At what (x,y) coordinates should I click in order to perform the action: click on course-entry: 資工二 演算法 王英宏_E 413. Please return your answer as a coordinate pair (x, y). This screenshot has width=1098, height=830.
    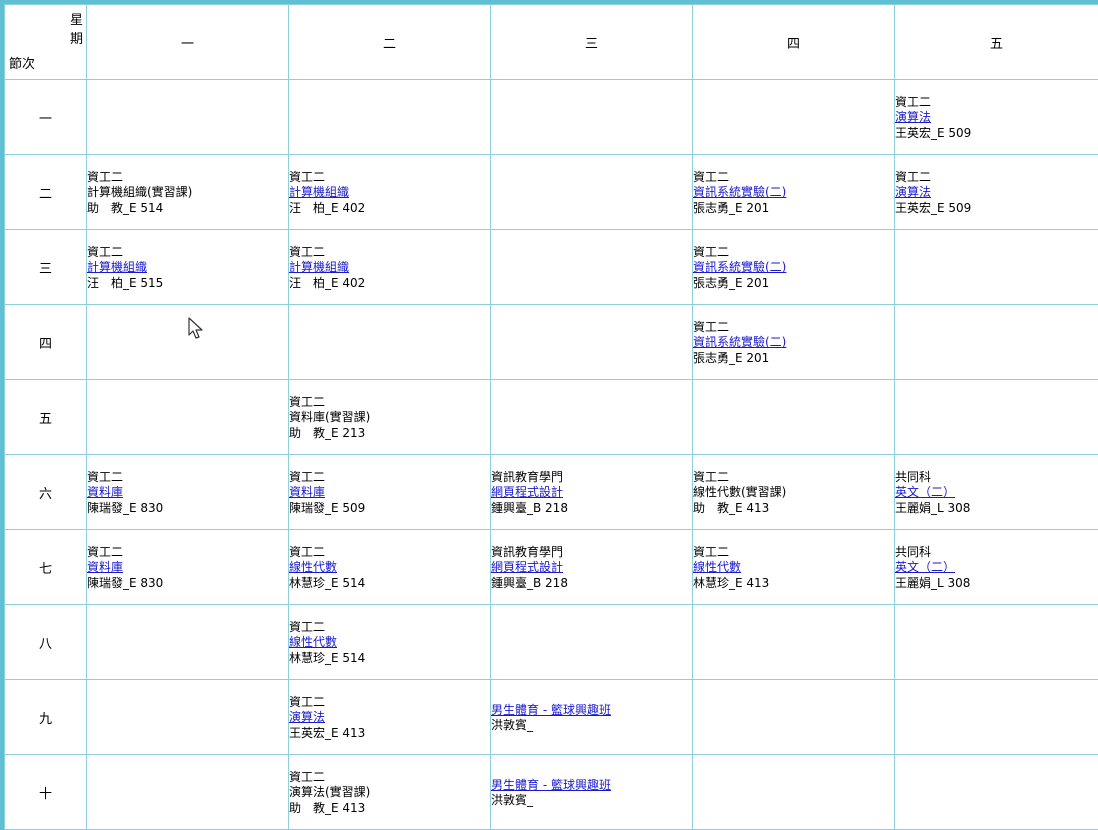
    Looking at the image, I should click on (389, 717).